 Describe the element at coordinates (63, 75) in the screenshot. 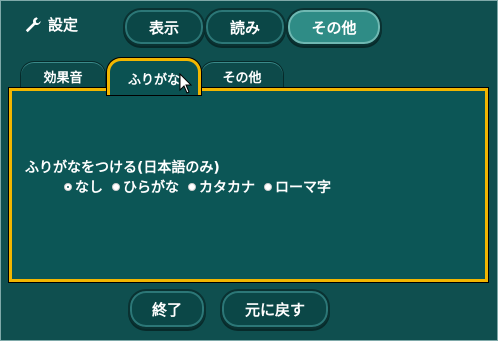

I see `tab-sound-effects: 効果音` at that location.